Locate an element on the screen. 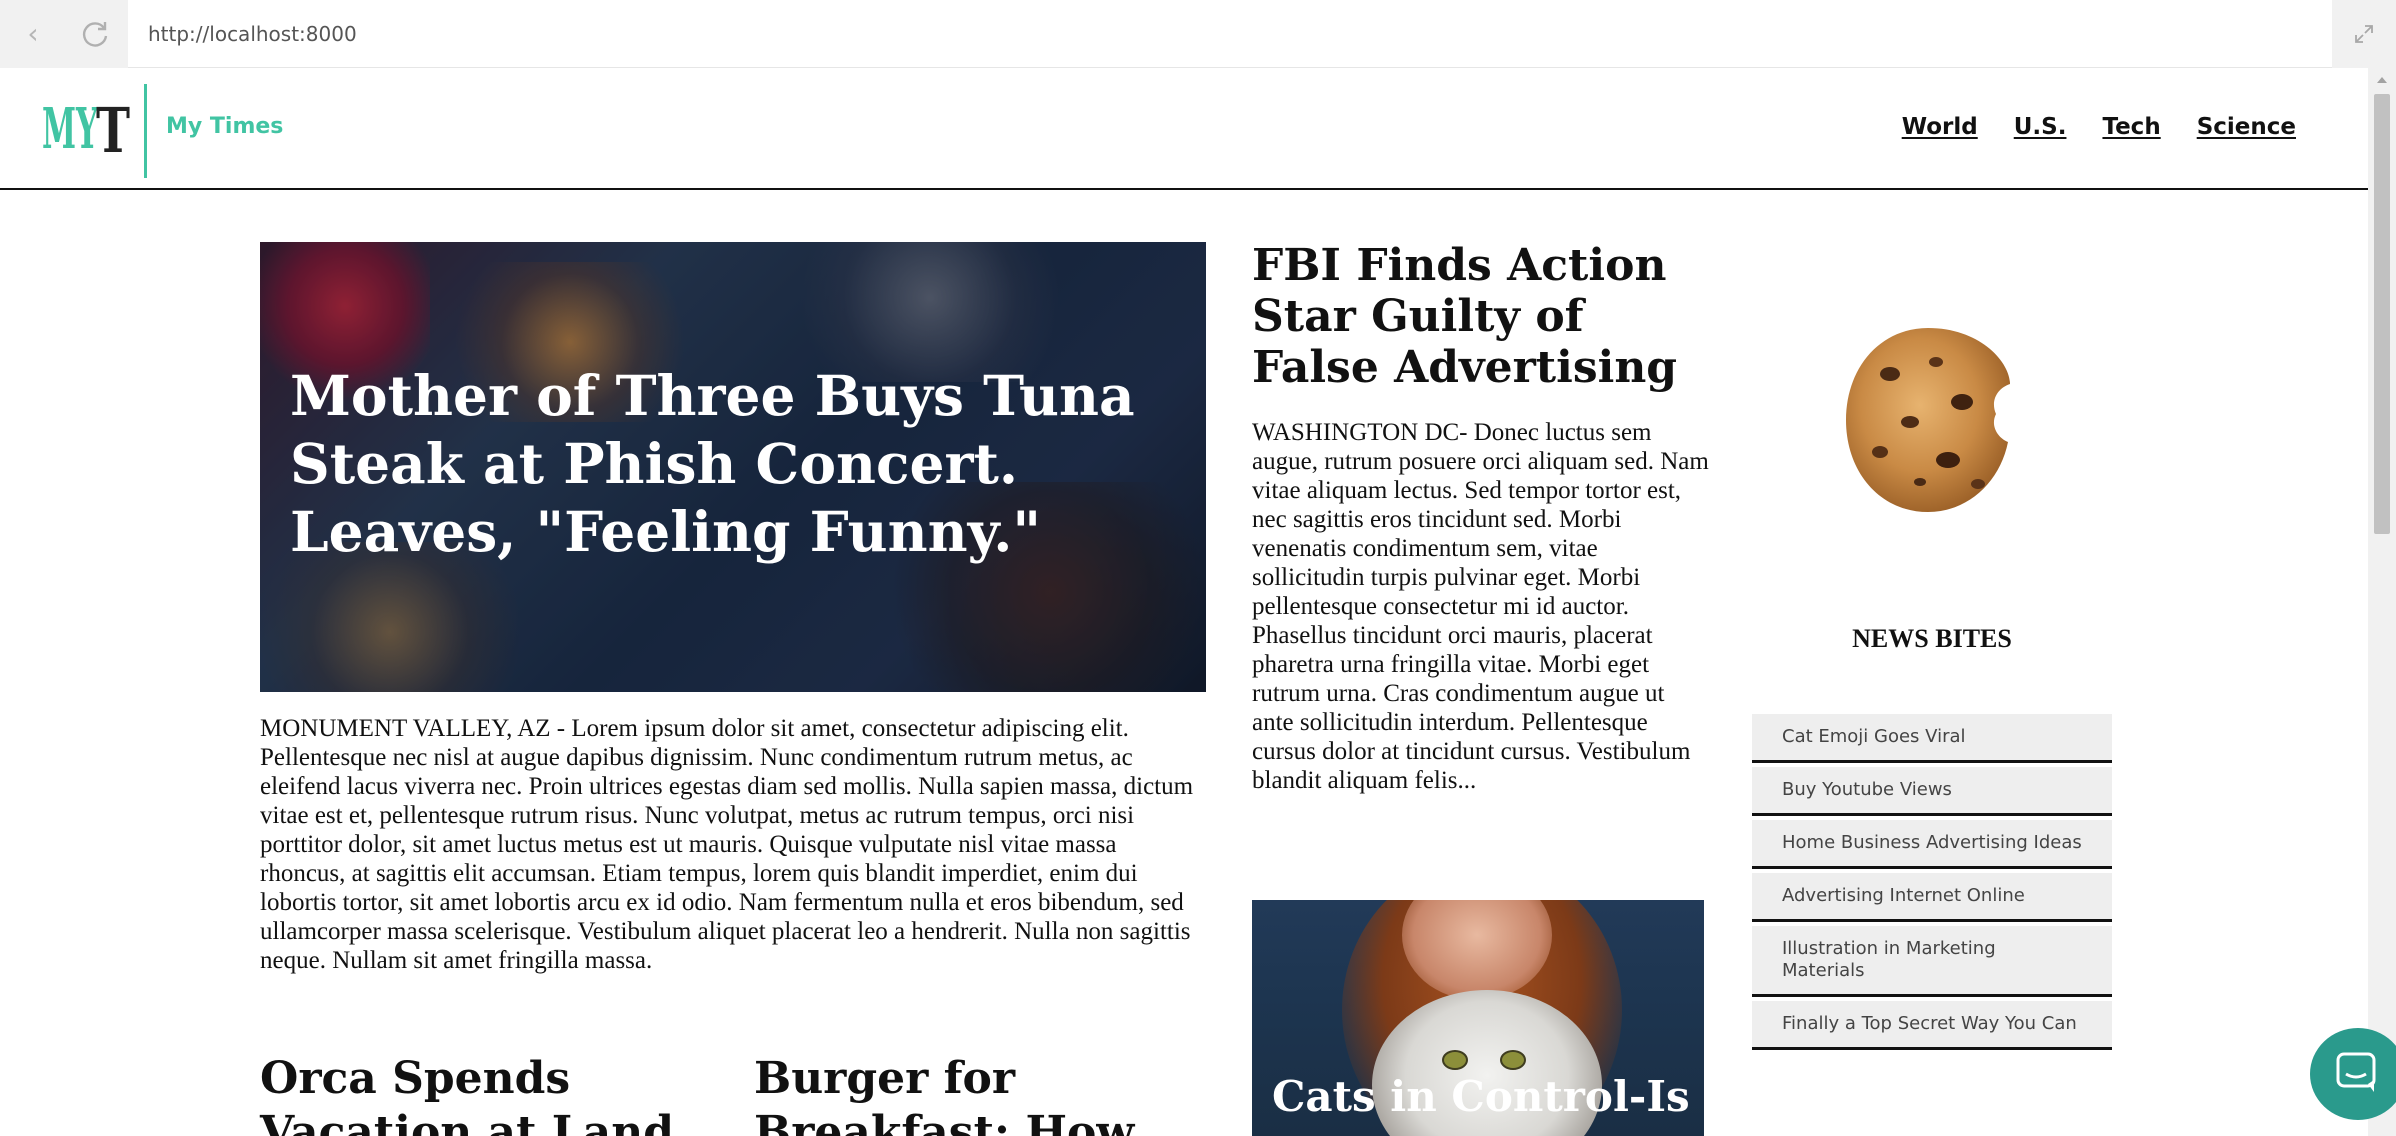 The image size is (2396, 1136). back-icon: ‹ is located at coordinates (33, 34).